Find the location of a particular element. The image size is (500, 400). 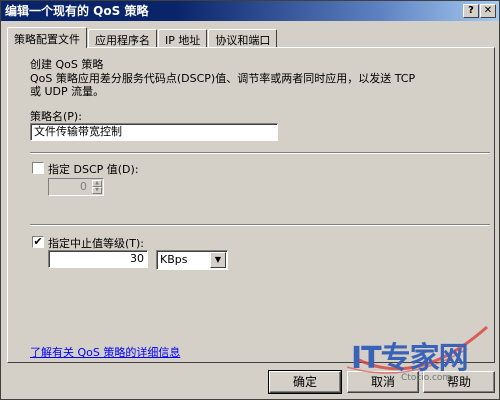

throttle-rate-value: 30 is located at coordinates (137, 258).